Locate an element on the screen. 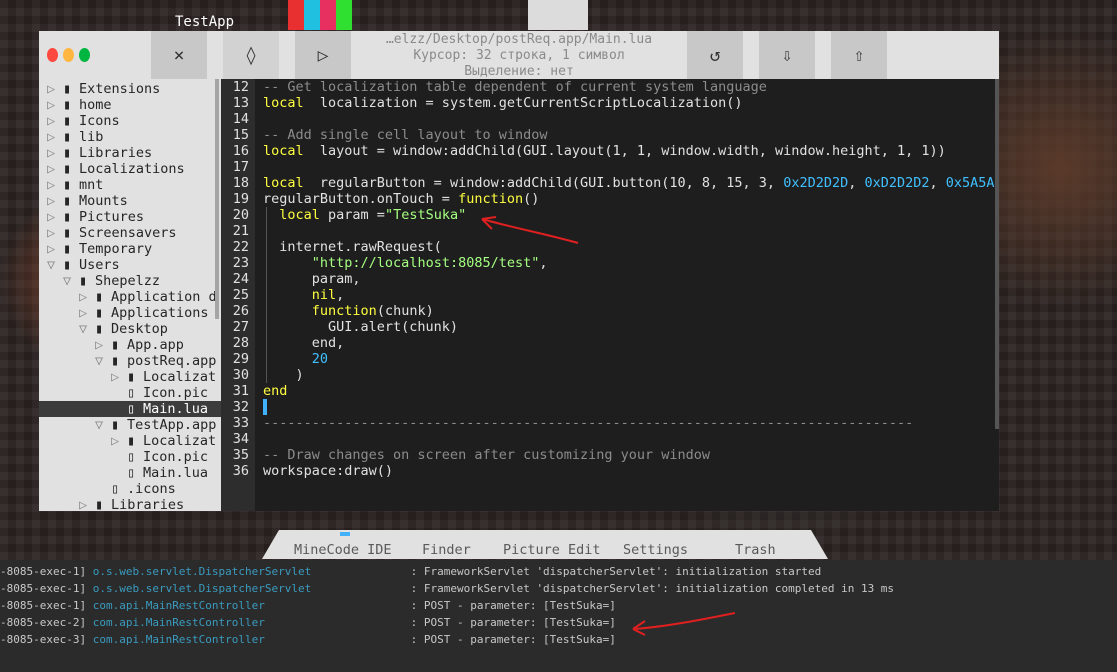 Image resolution: width=1117 pixels, height=672 pixels. code-line: regularButton.onTouch = function() is located at coordinates (401, 199).